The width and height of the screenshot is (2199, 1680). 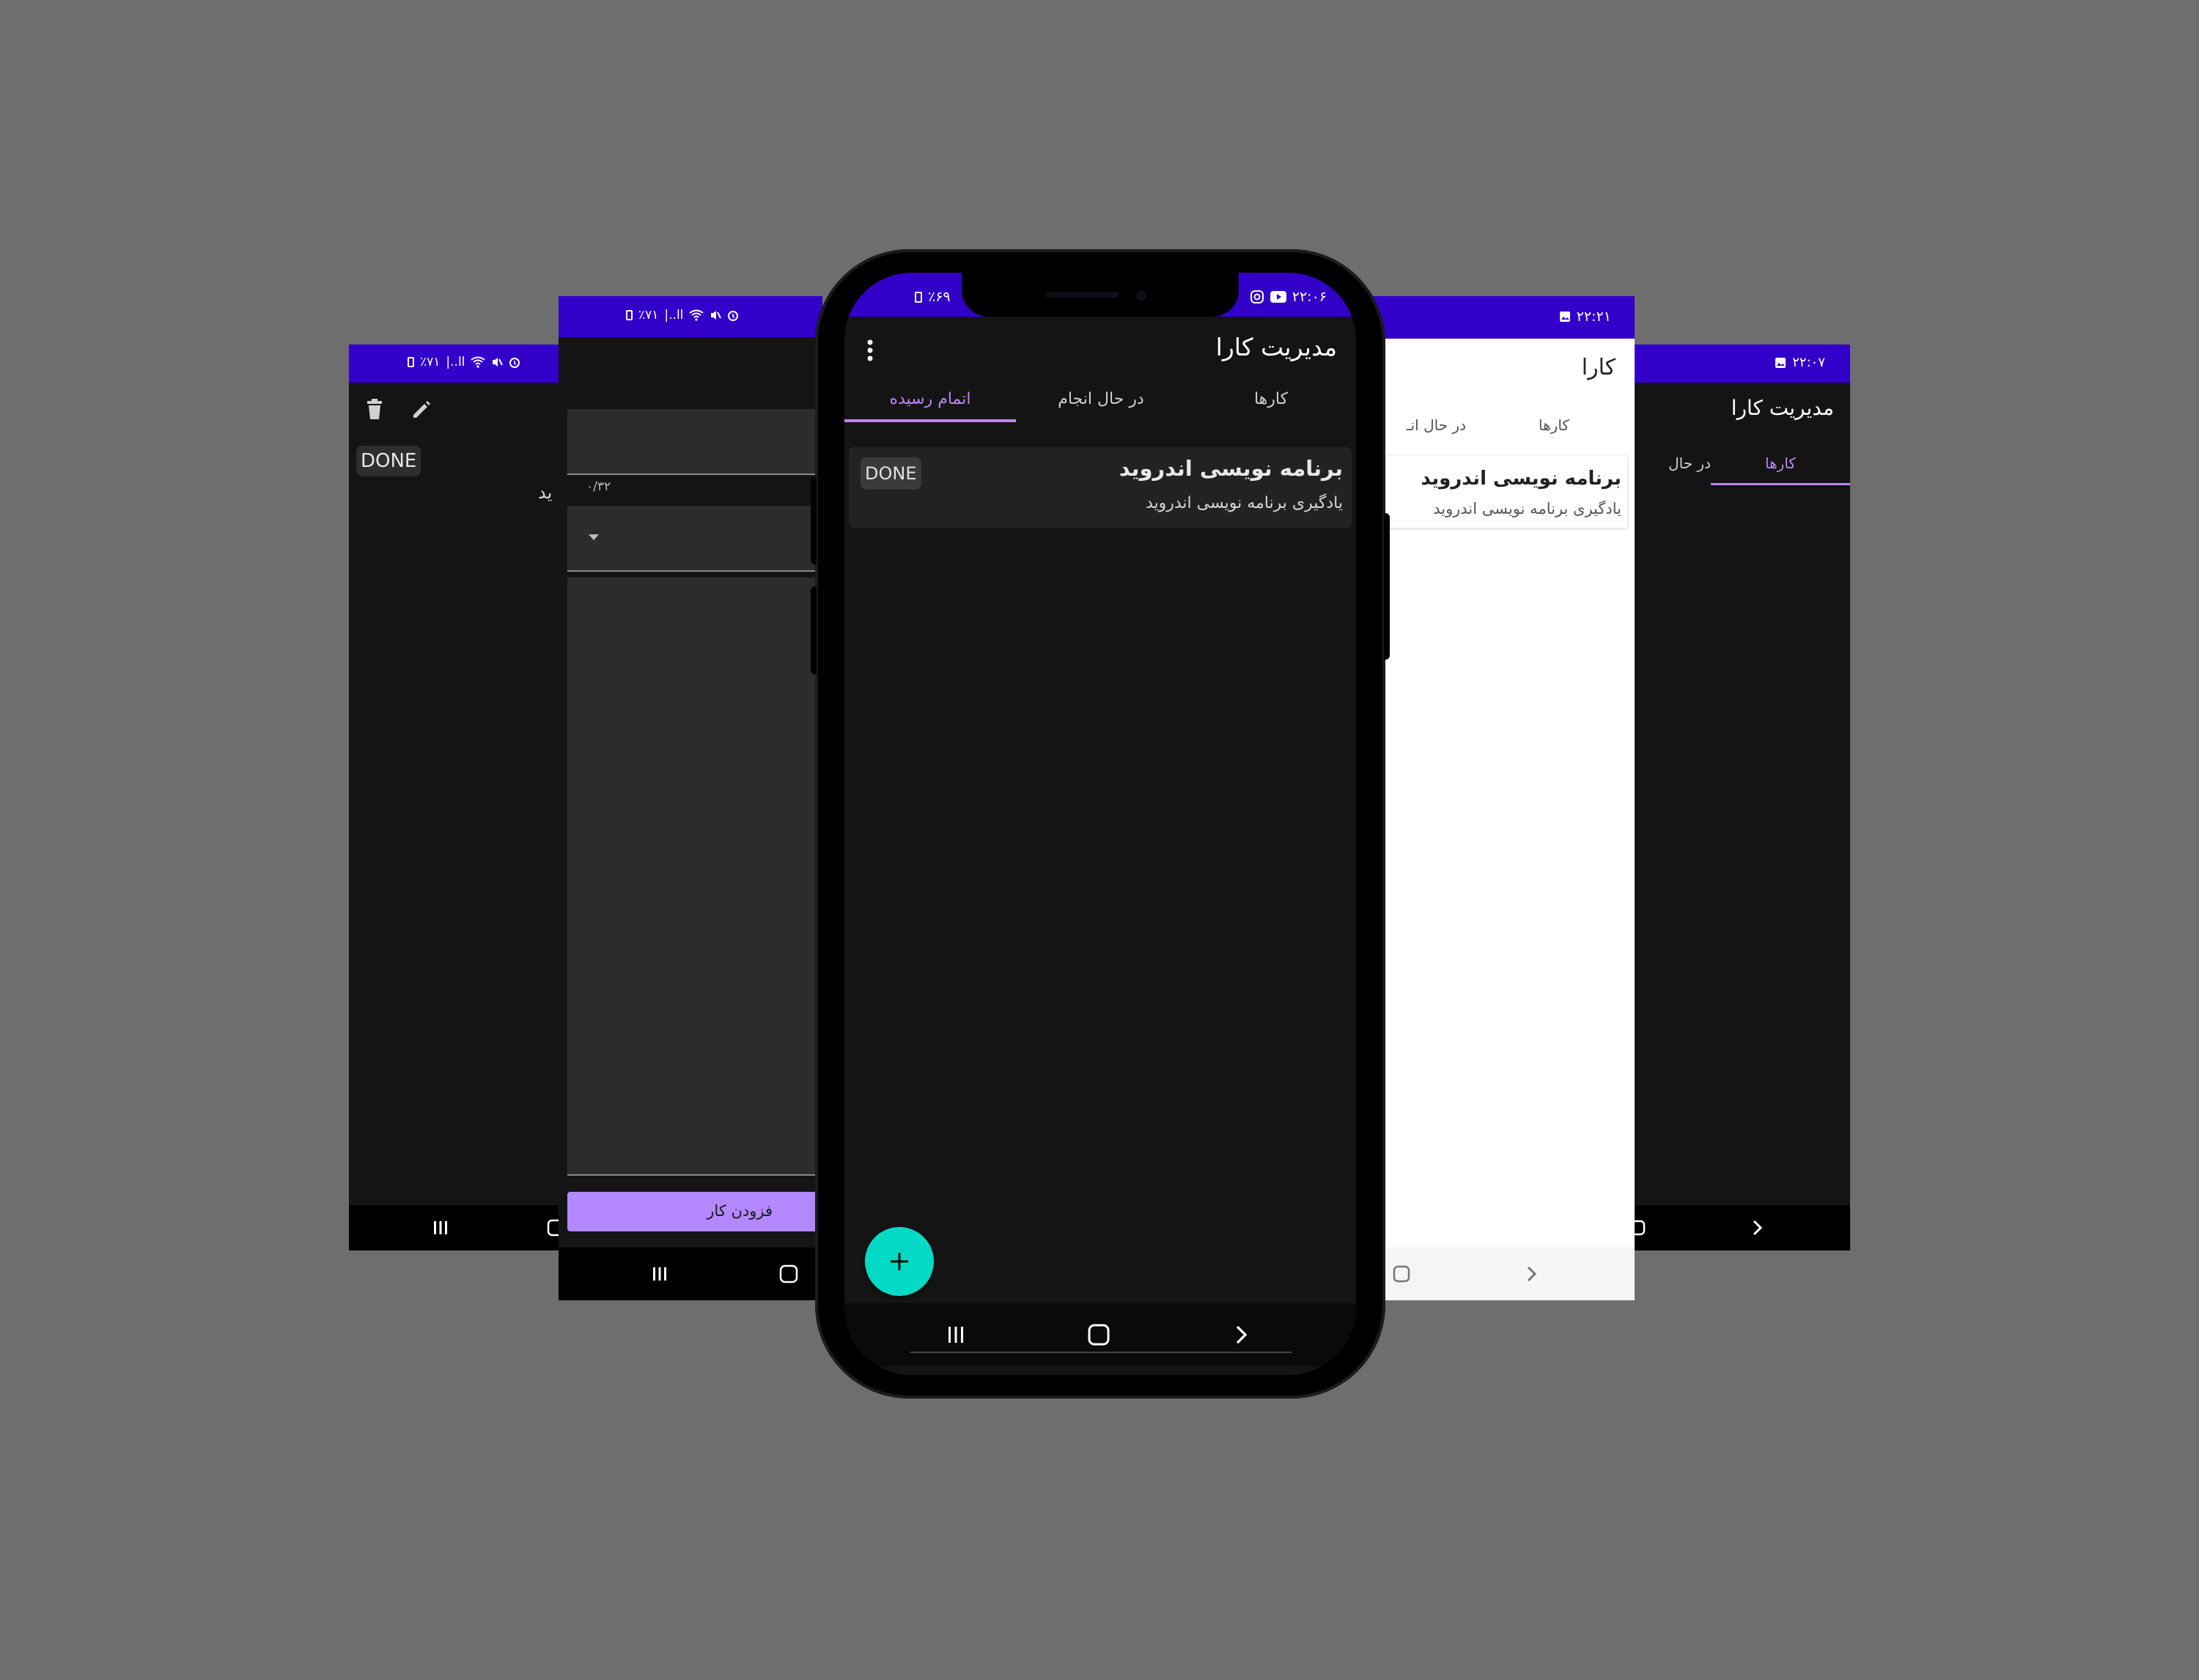 I want to click on char-counter: ۰/۳۲, so click(x=598, y=486).